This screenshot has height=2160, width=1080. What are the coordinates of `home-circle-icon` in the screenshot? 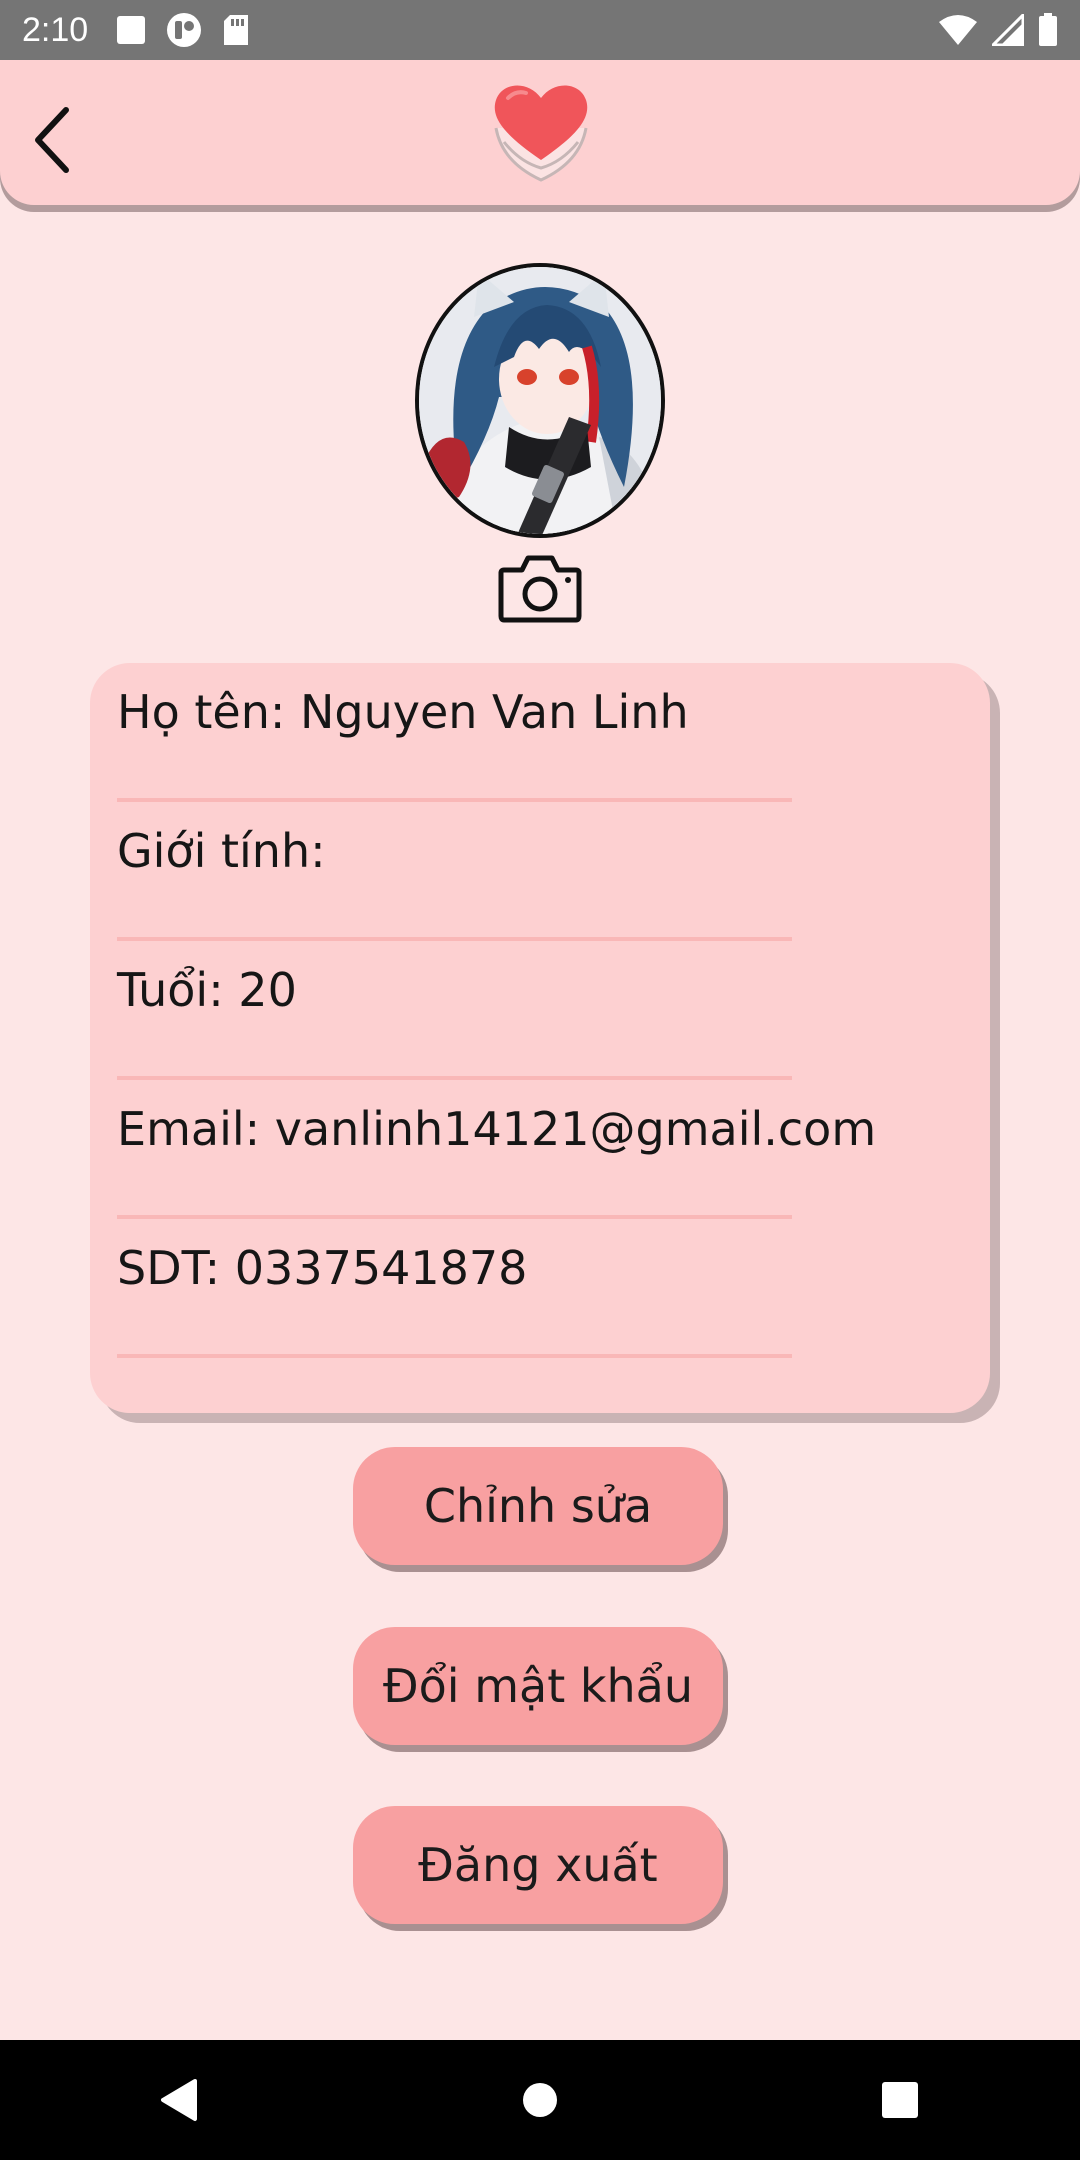 It's located at (540, 2100).